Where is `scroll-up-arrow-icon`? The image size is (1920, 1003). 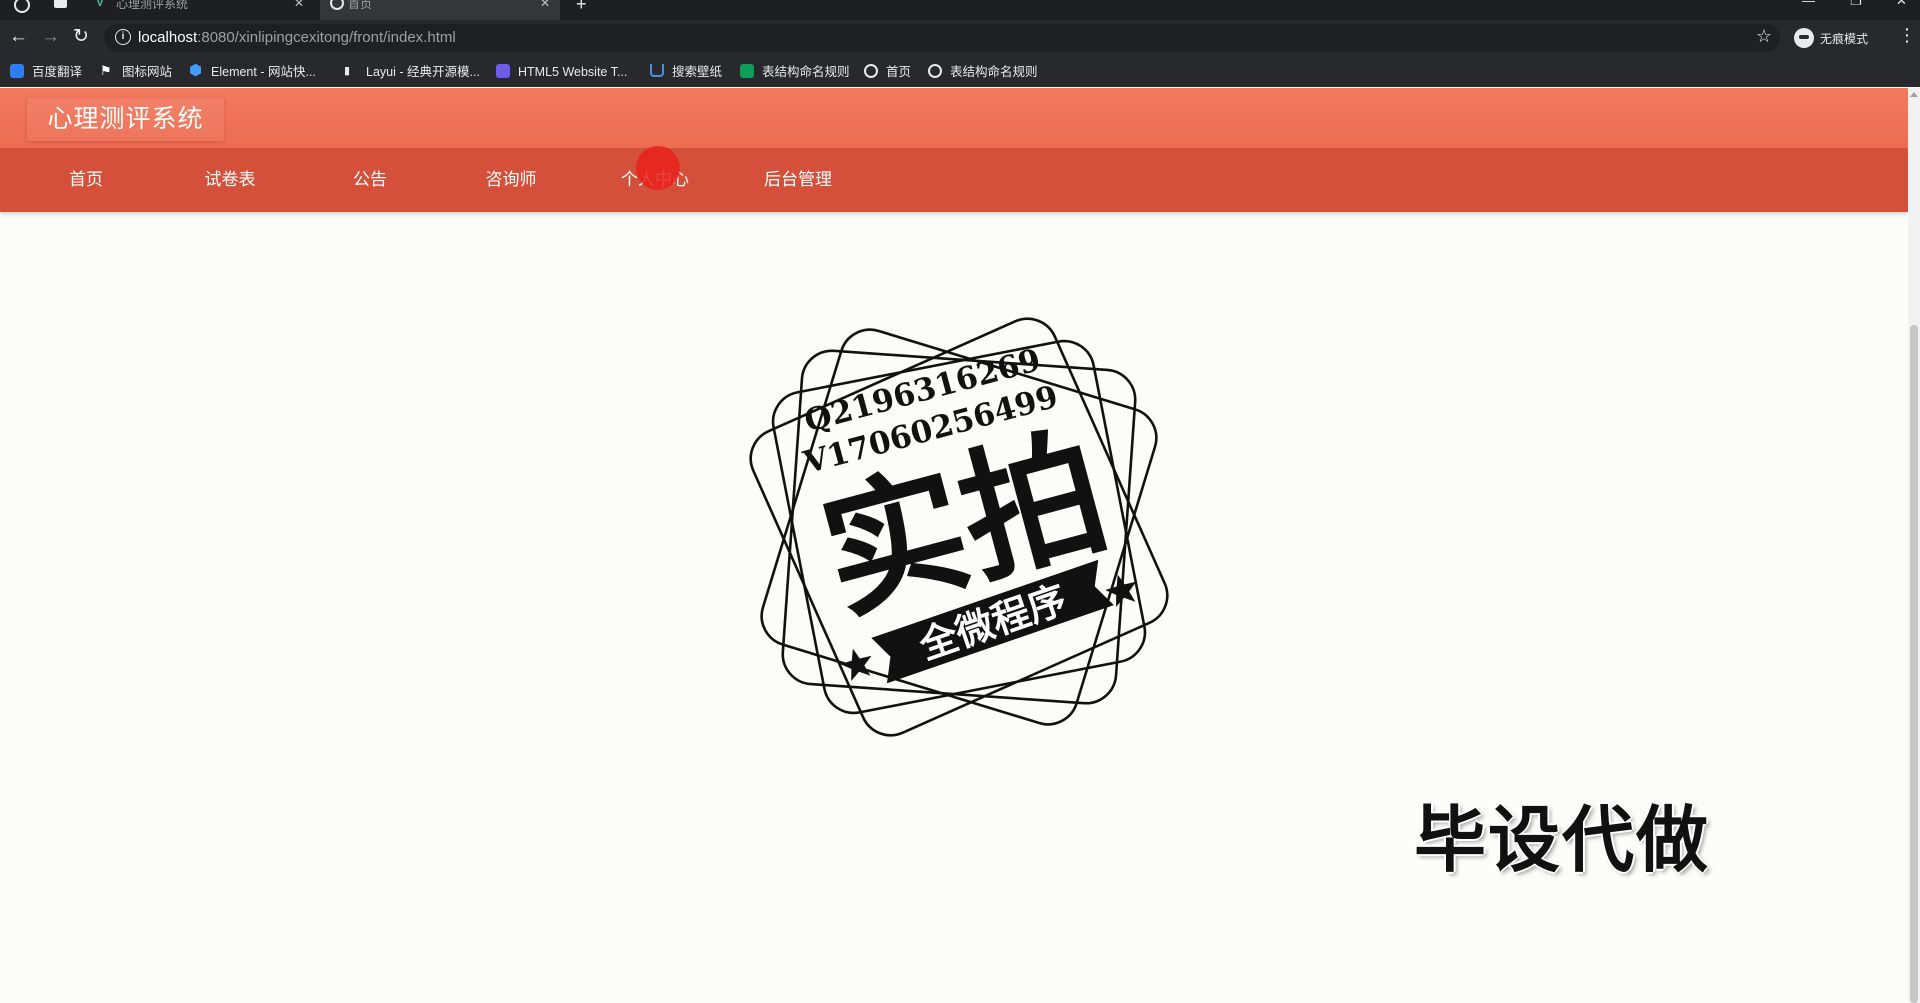
scroll-up-arrow-icon is located at coordinates (1914, 94).